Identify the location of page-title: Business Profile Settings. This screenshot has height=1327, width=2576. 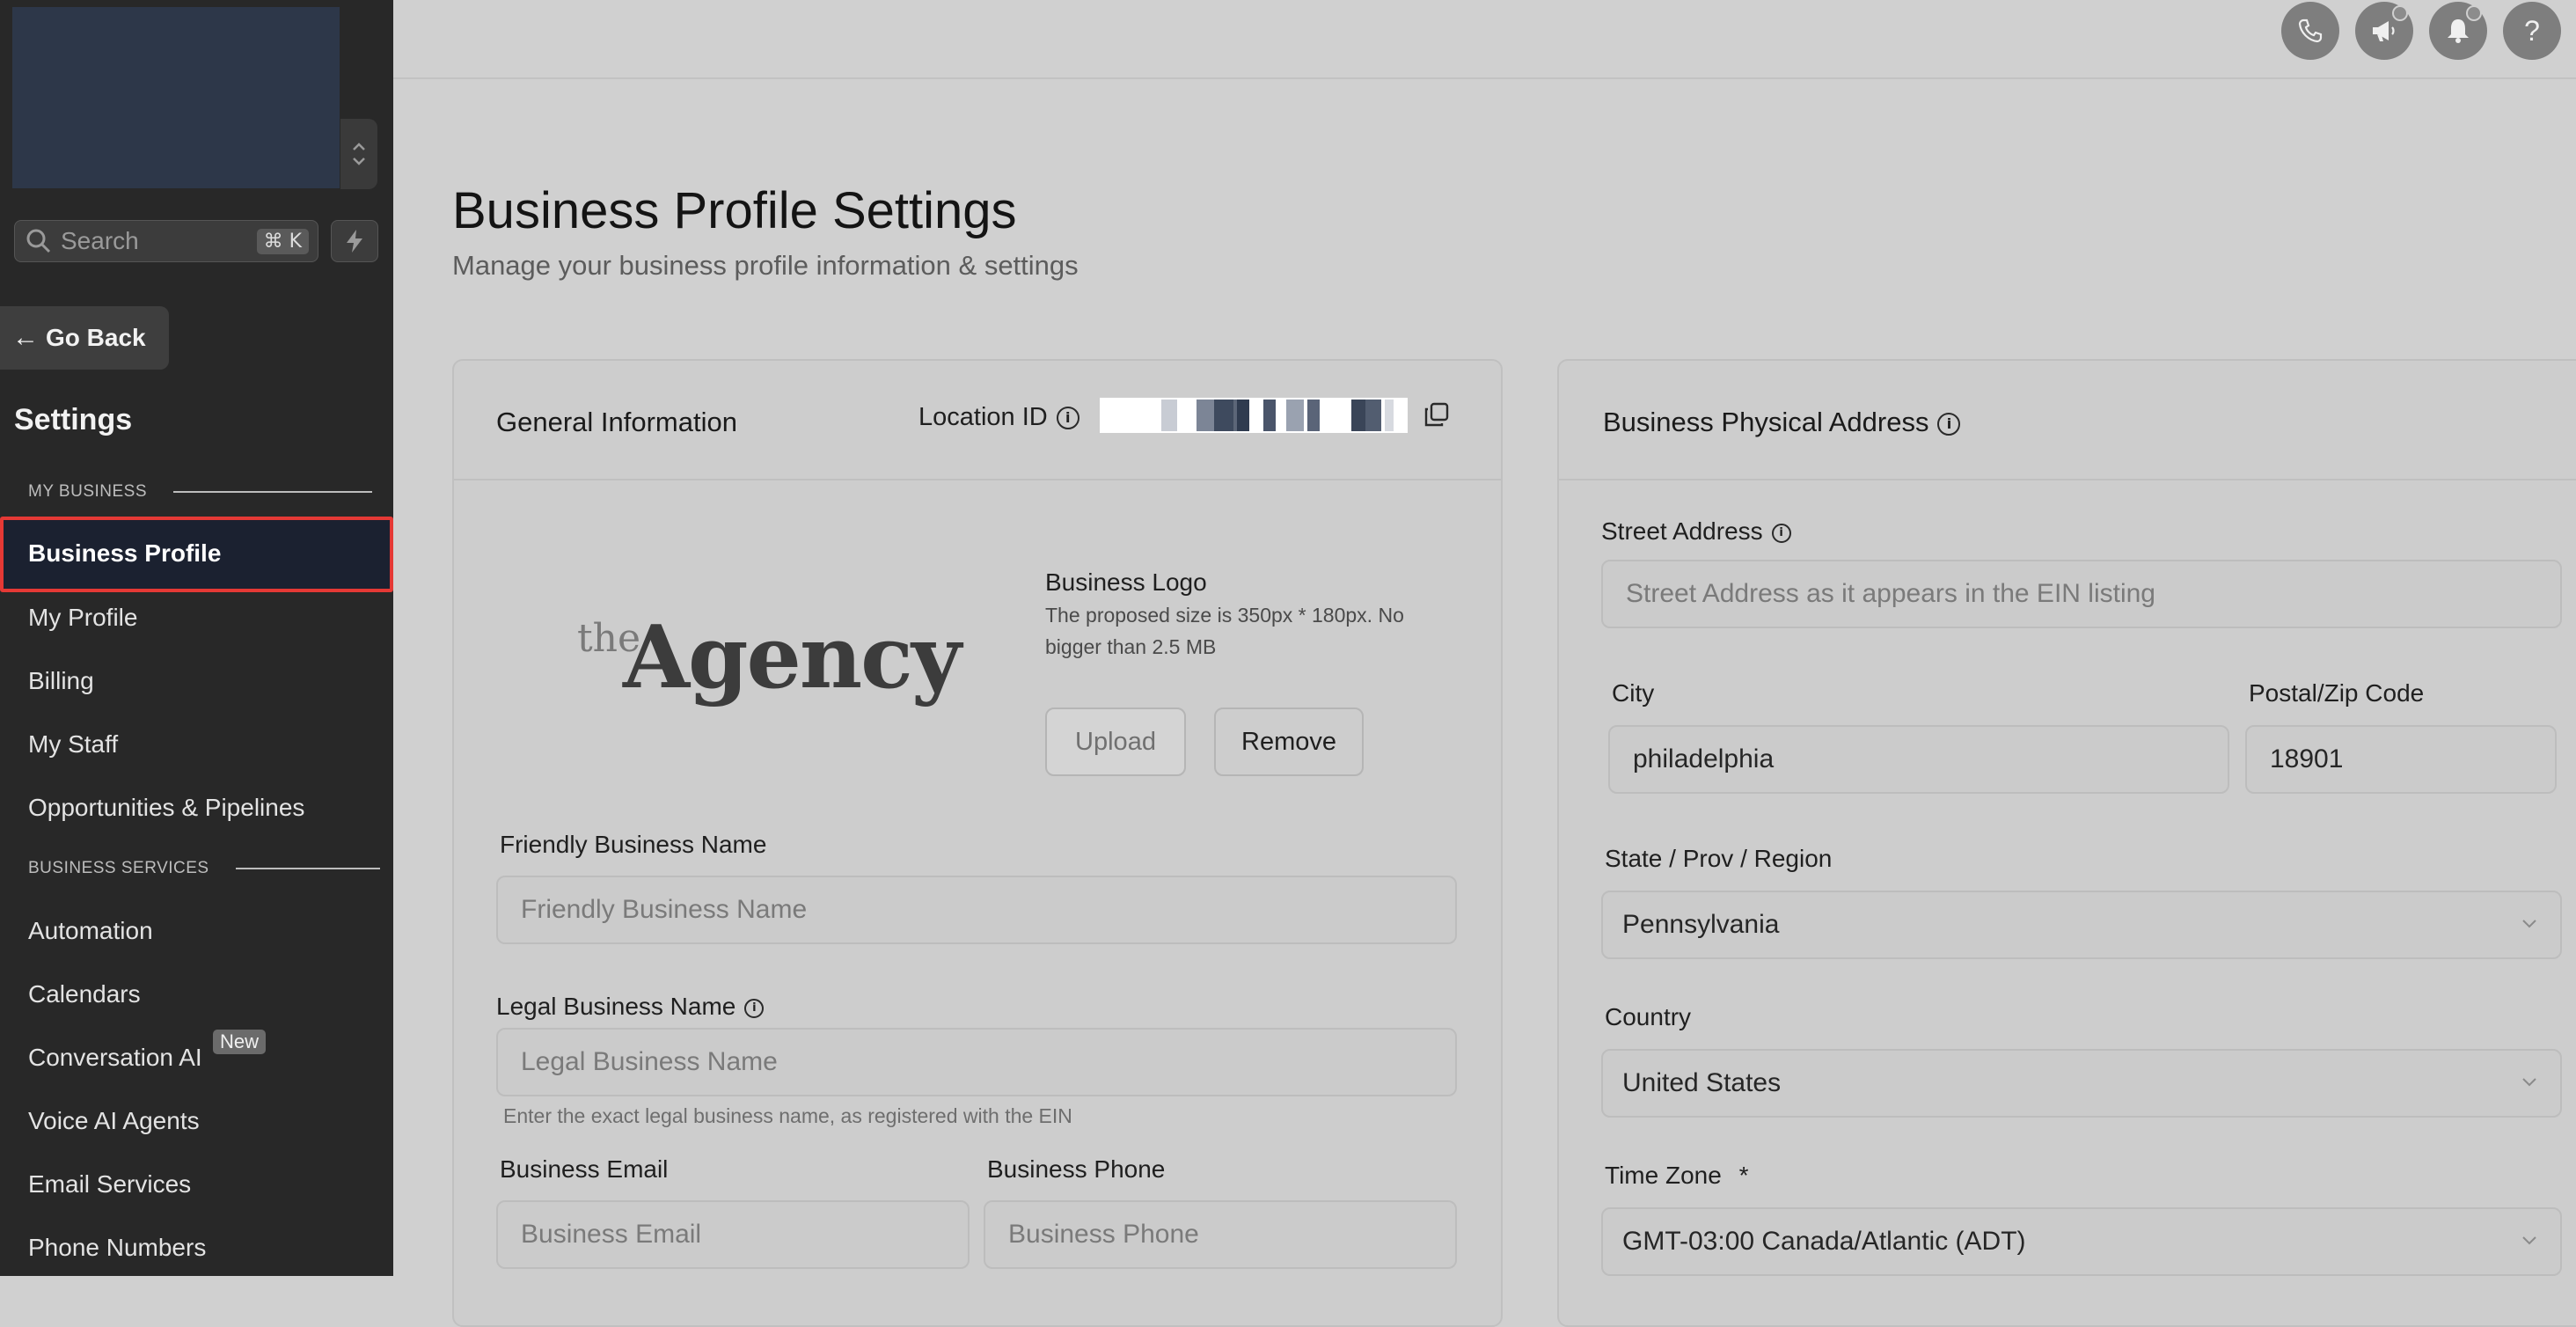
(734, 210).